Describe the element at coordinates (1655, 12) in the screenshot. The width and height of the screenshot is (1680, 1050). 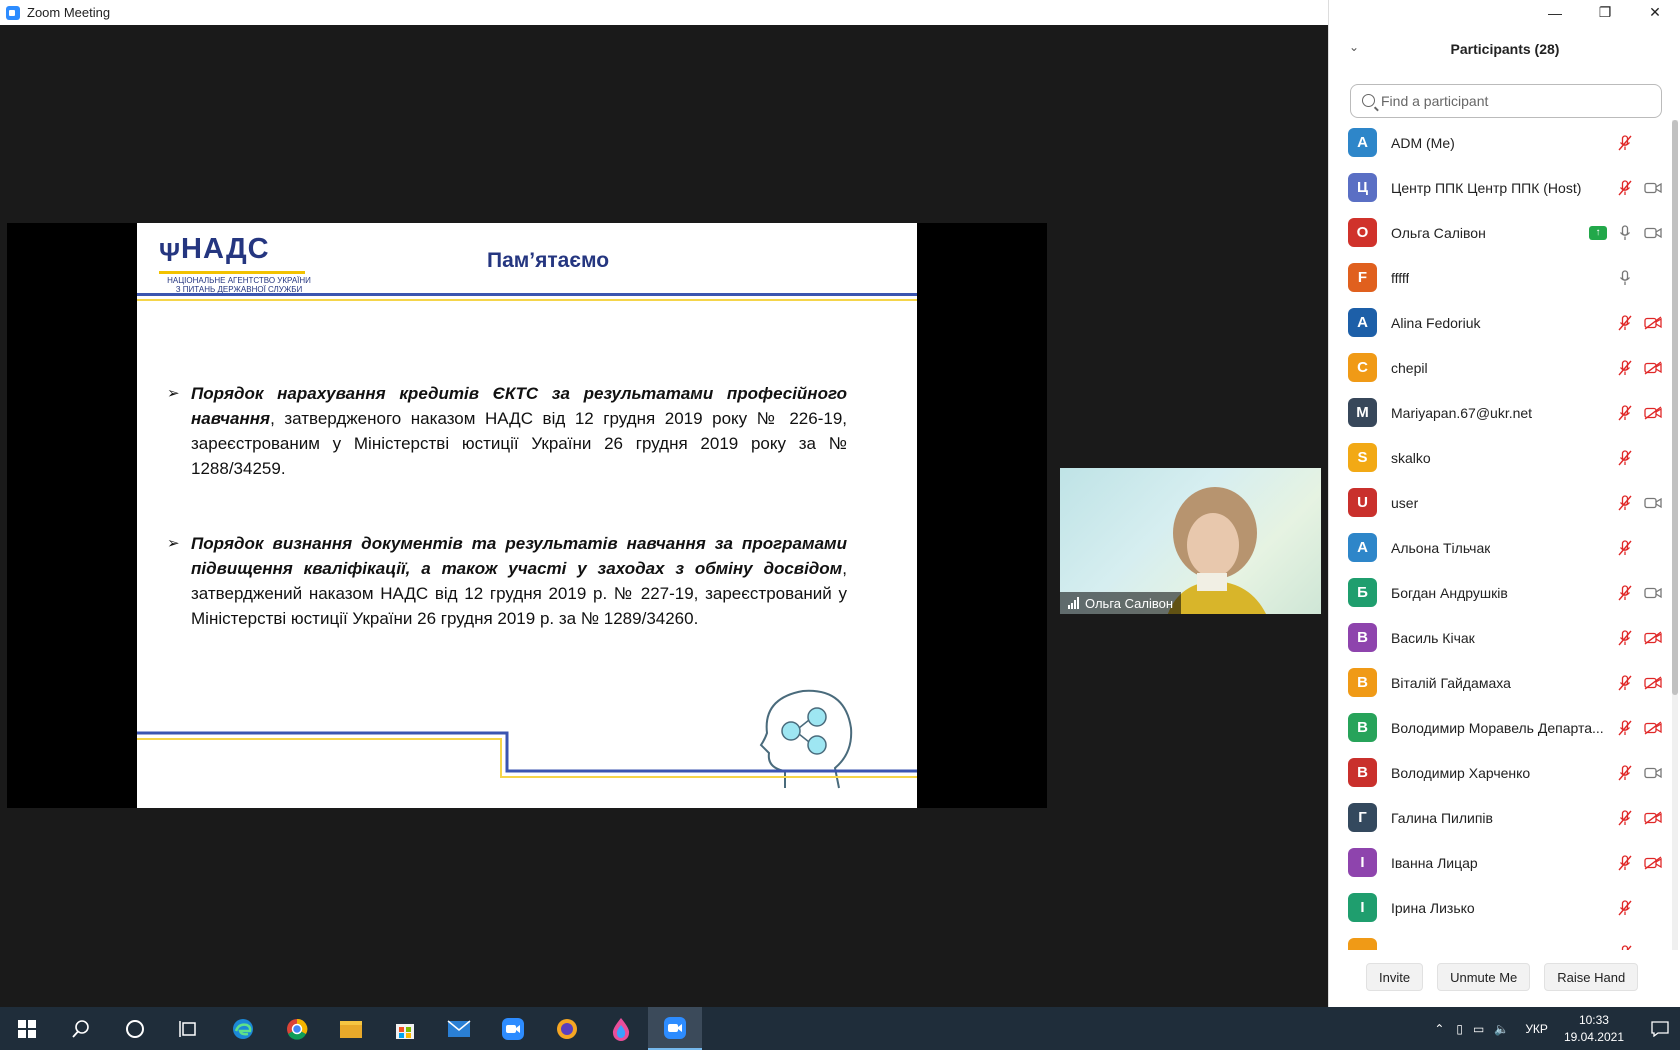
I see `close-icon: ✕` at that location.